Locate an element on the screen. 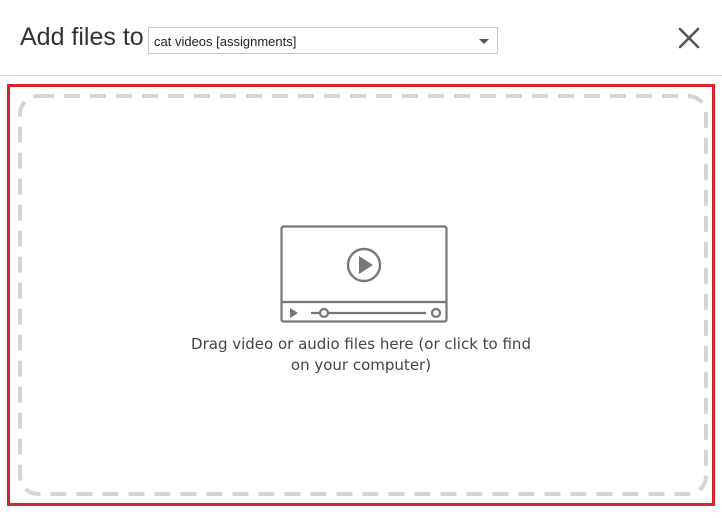 Image resolution: width=722 pixels, height=518 pixels. close-icon is located at coordinates (689, 38).